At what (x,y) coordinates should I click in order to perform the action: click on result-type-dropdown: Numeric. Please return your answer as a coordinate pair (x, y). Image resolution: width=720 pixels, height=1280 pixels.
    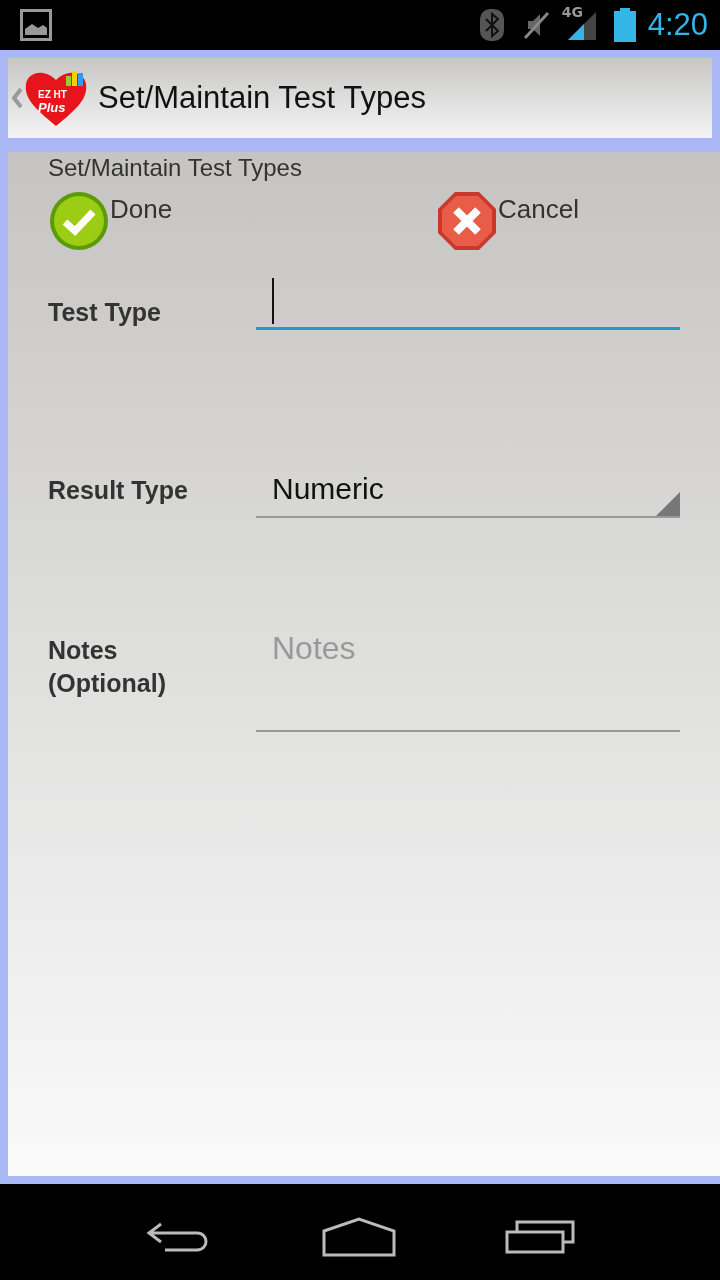
    Looking at the image, I should click on (468, 490).